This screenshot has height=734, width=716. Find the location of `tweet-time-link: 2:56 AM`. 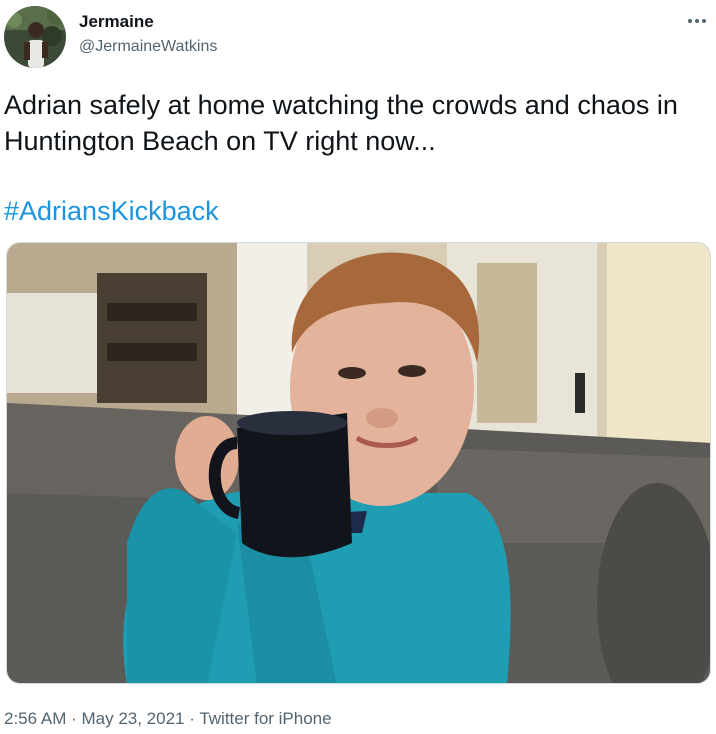

tweet-time-link: 2:56 AM is located at coordinates (35, 718).